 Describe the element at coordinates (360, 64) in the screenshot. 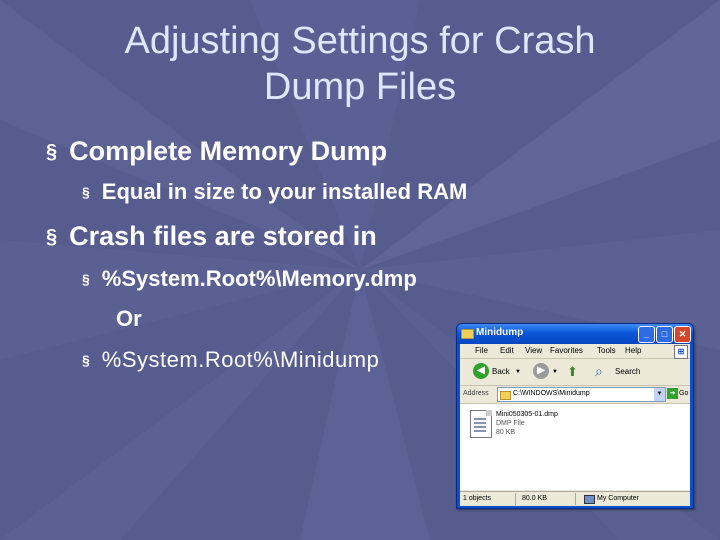

I see `slide-title: Adjusting Settings for Crash Dump Files` at that location.